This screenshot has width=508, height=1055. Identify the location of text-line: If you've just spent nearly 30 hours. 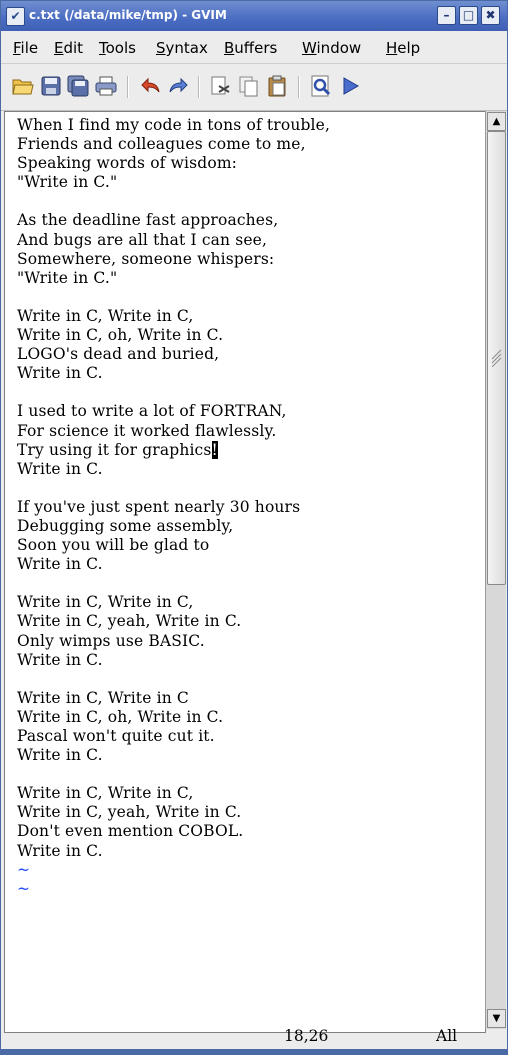
(159, 506).